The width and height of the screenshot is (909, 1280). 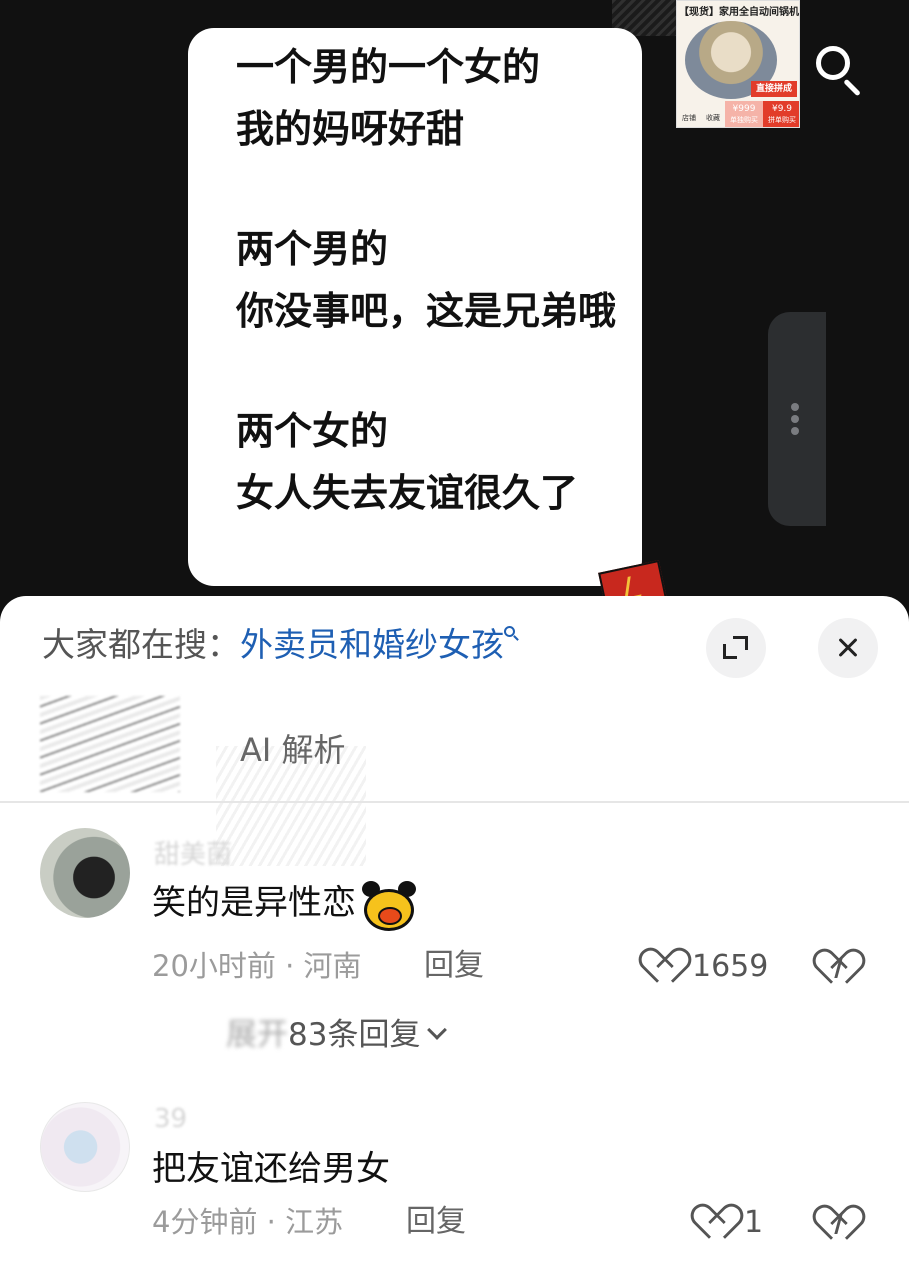 I want to click on like-button: 1, so click(x=730, y=1222).